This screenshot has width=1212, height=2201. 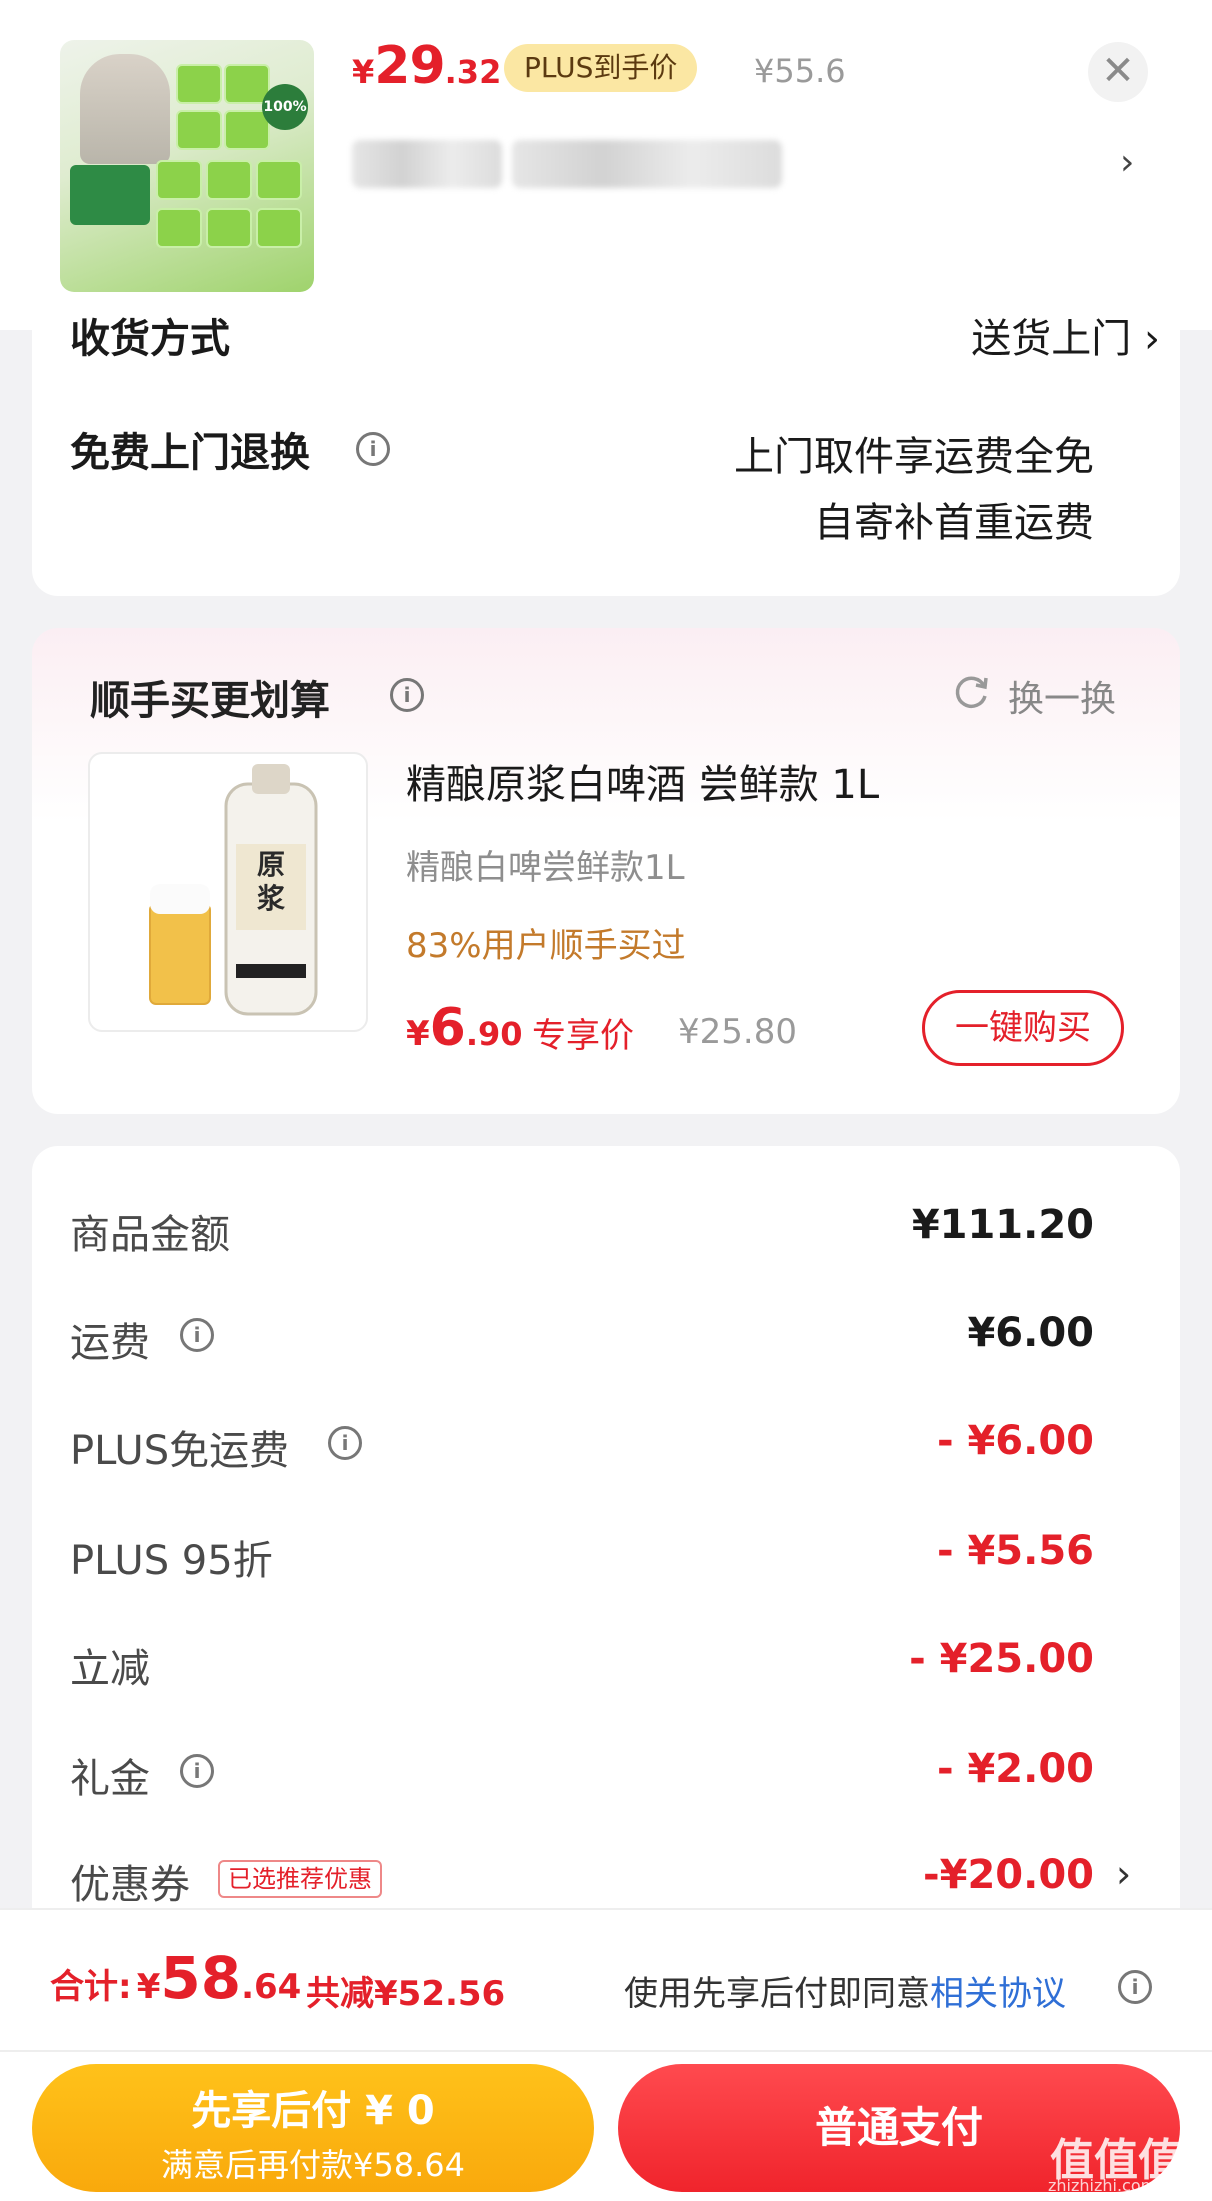 I want to click on recommended-coupon-tag: 已选推荐优惠, so click(x=300, y=1879).